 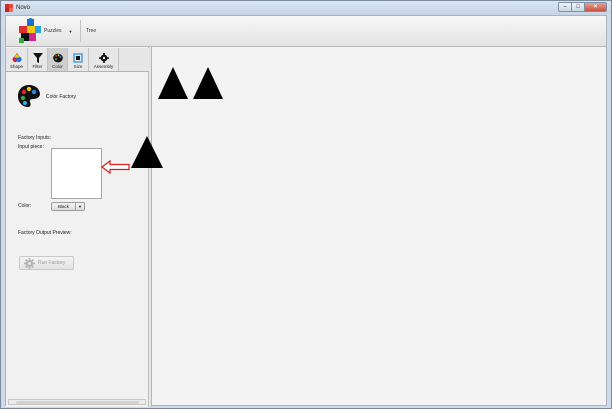 What do you see at coordinates (52, 263) in the screenshot?
I see `run-factory-label: Run Factory` at bounding box center [52, 263].